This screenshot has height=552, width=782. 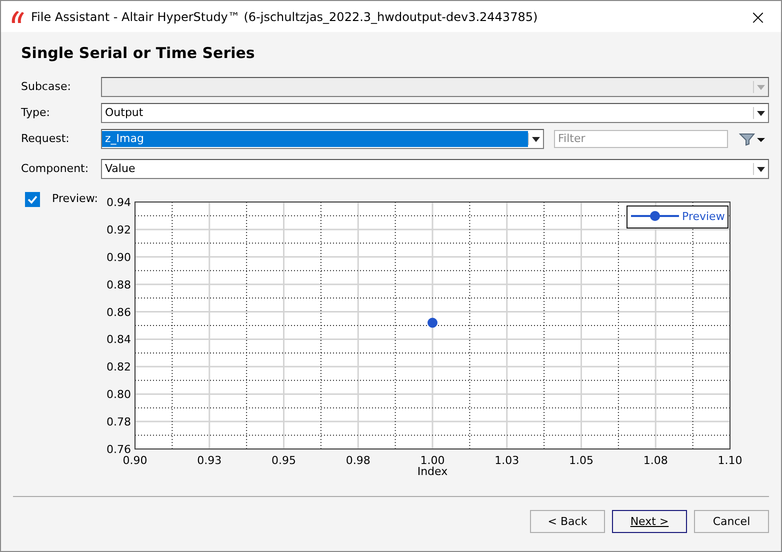 What do you see at coordinates (758, 16) in the screenshot?
I see `close-button: ×` at bounding box center [758, 16].